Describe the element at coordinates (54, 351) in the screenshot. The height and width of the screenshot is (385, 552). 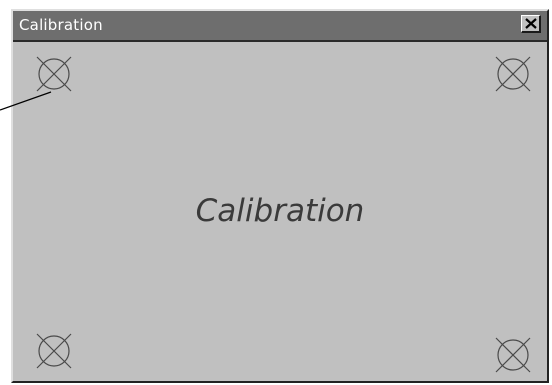
I see `calibration-target-bottom-left` at that location.